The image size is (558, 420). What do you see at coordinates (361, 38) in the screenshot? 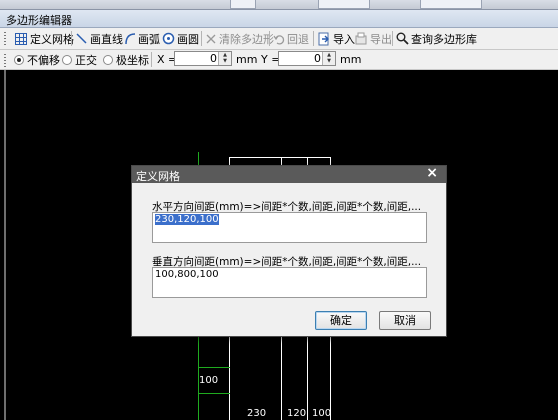
I see `export-icon` at bounding box center [361, 38].